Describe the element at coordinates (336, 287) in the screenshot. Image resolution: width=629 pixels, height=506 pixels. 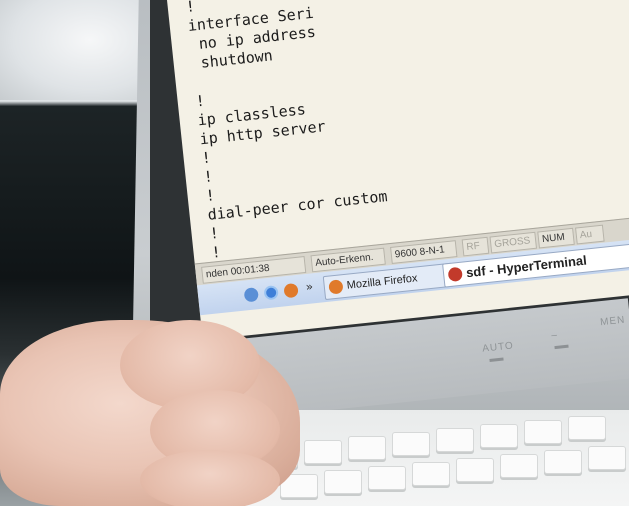
I see `firefox-icon` at that location.